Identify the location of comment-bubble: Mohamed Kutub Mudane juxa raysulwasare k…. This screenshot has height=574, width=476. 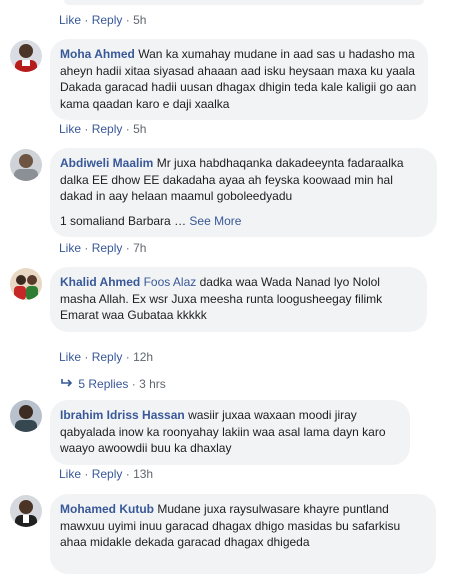
(243, 534).